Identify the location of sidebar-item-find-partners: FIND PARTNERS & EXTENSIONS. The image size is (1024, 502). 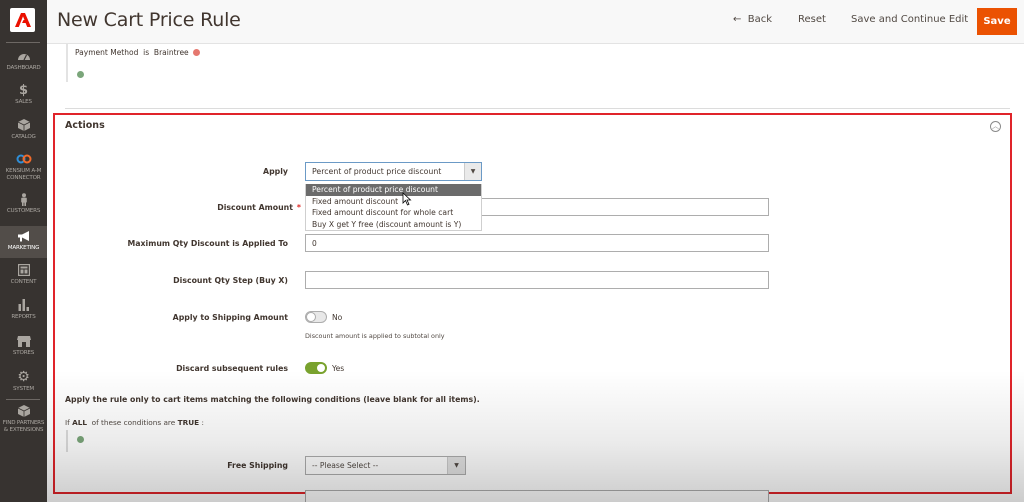
(23, 422).